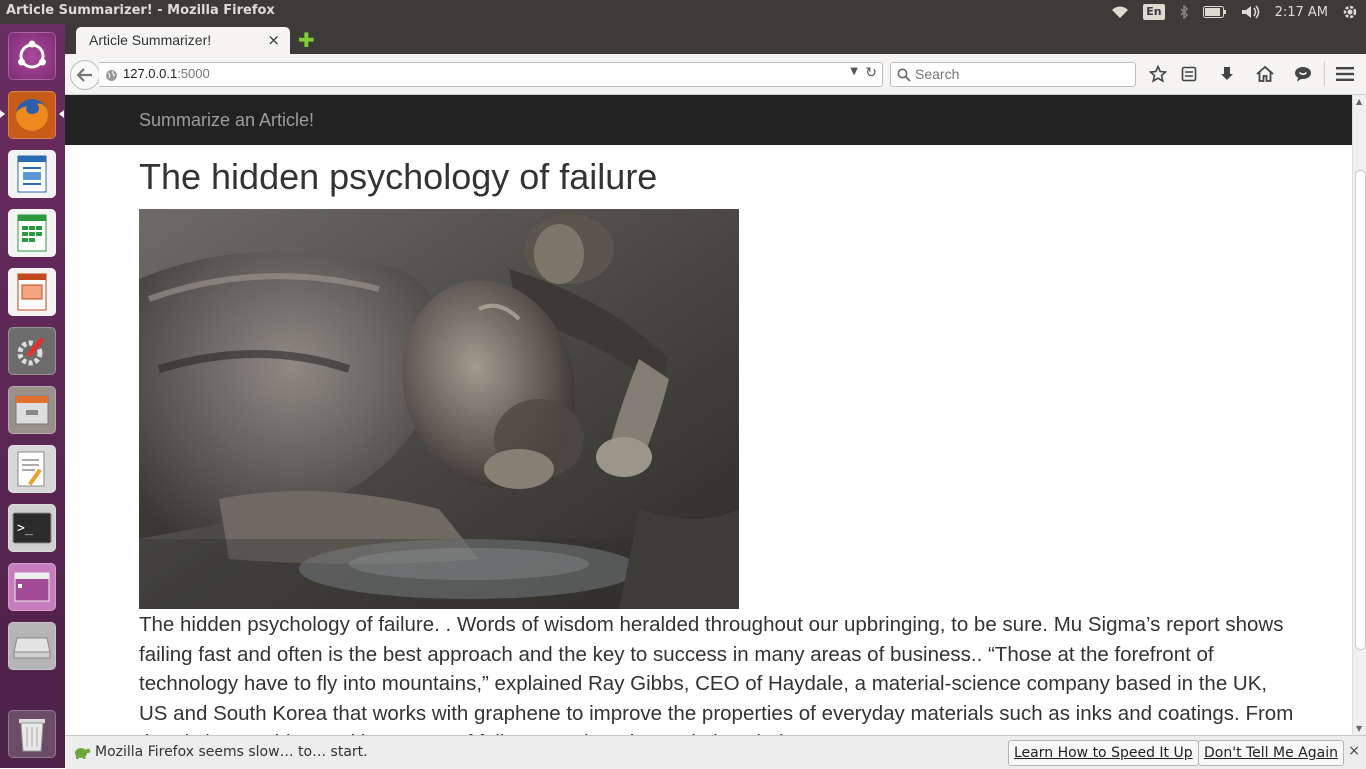 The image size is (1366, 769). I want to click on system-tray: En 2:17 AM, so click(1234, 12).